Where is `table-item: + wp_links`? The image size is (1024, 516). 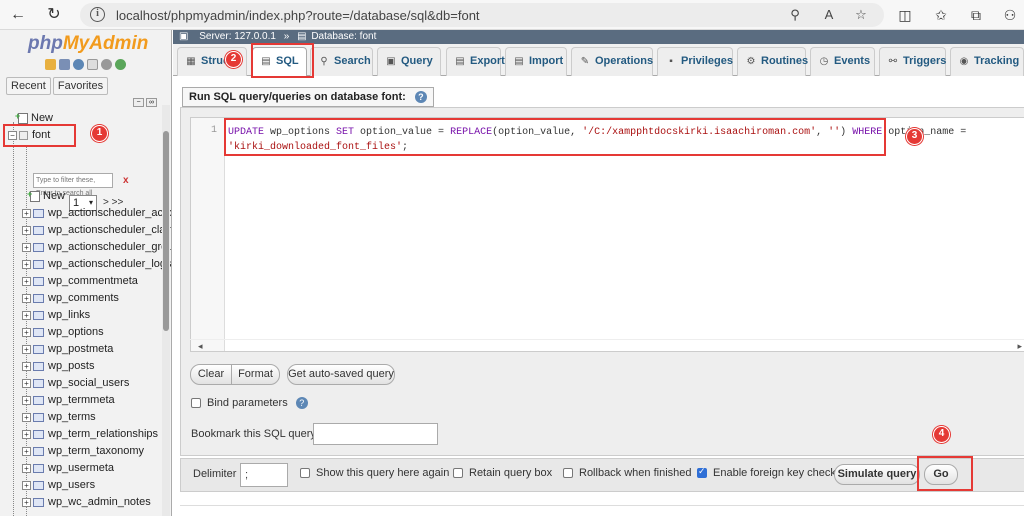 table-item: + wp_links is located at coordinates (56, 315).